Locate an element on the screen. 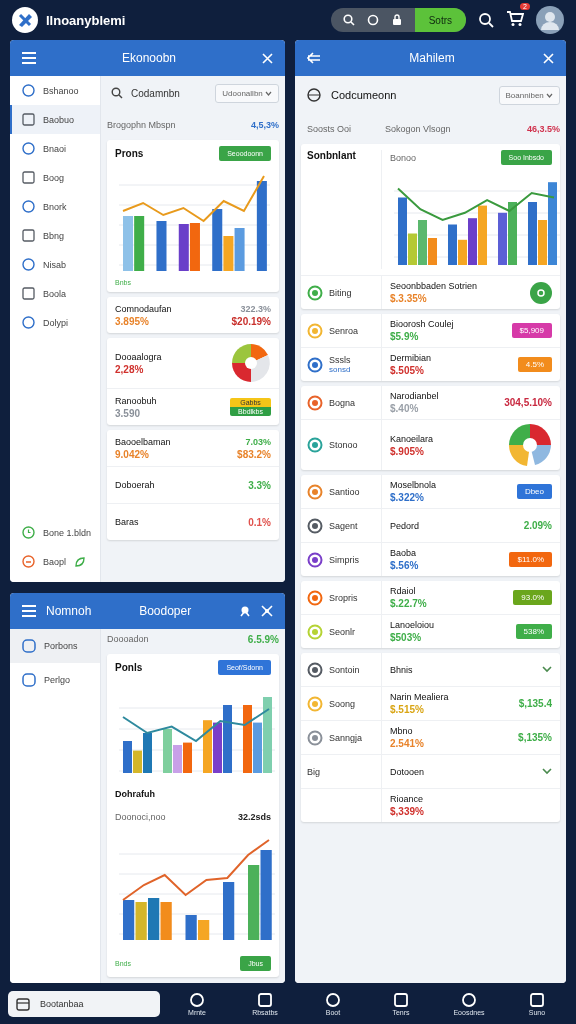 The height and width of the screenshot is (1024, 576). sidebar-item: Perlgo is located at coordinates (55, 680).